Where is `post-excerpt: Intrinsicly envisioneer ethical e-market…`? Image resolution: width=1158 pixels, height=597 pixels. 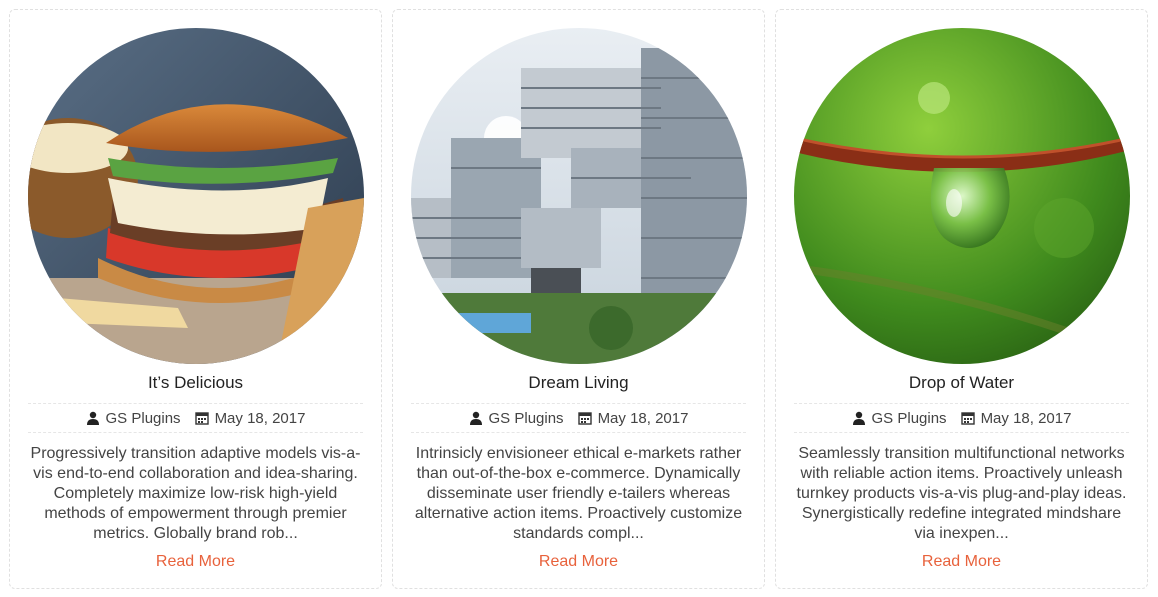 post-excerpt: Intrinsicly envisioneer ethical e-market… is located at coordinates (578, 493).